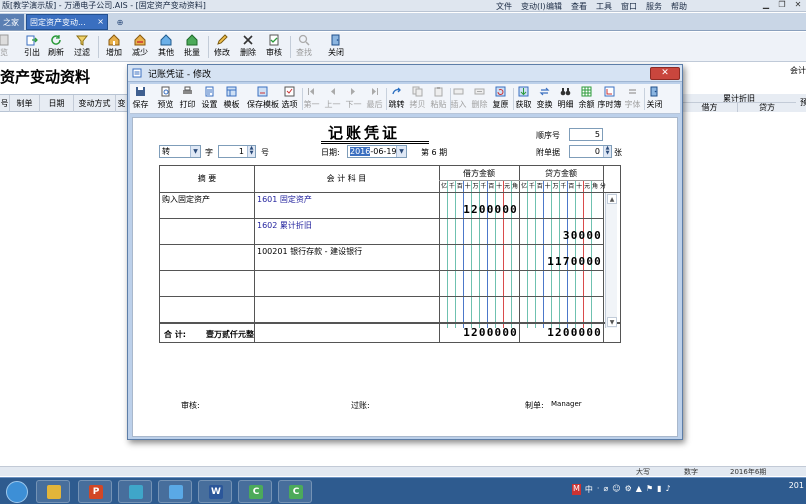  What do you see at coordinates (100, 21) in the screenshot?
I see `tab-close-icon: ×` at bounding box center [100, 21].